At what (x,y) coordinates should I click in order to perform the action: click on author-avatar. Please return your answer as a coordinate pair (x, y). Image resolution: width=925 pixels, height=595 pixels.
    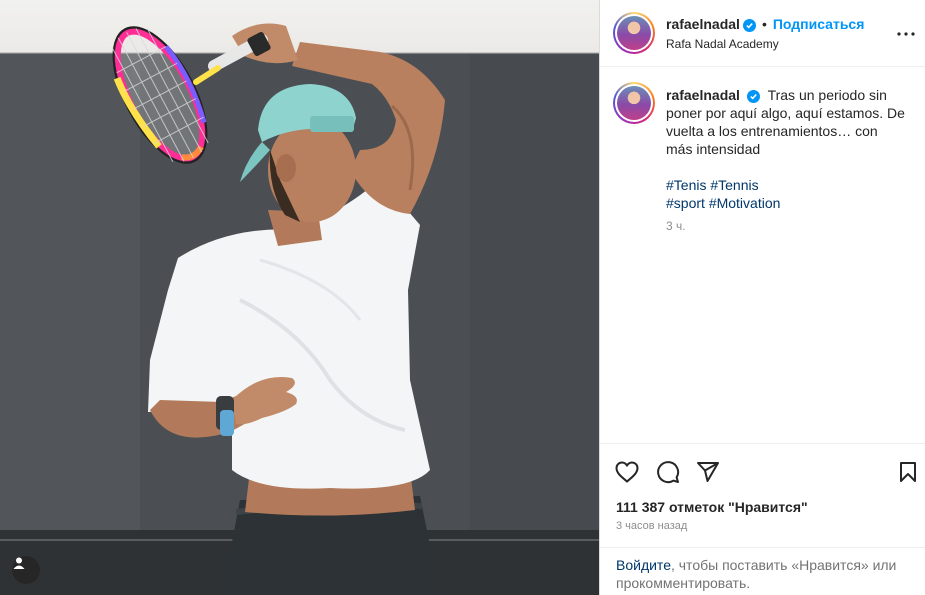
    Looking at the image, I should click on (634, 33).